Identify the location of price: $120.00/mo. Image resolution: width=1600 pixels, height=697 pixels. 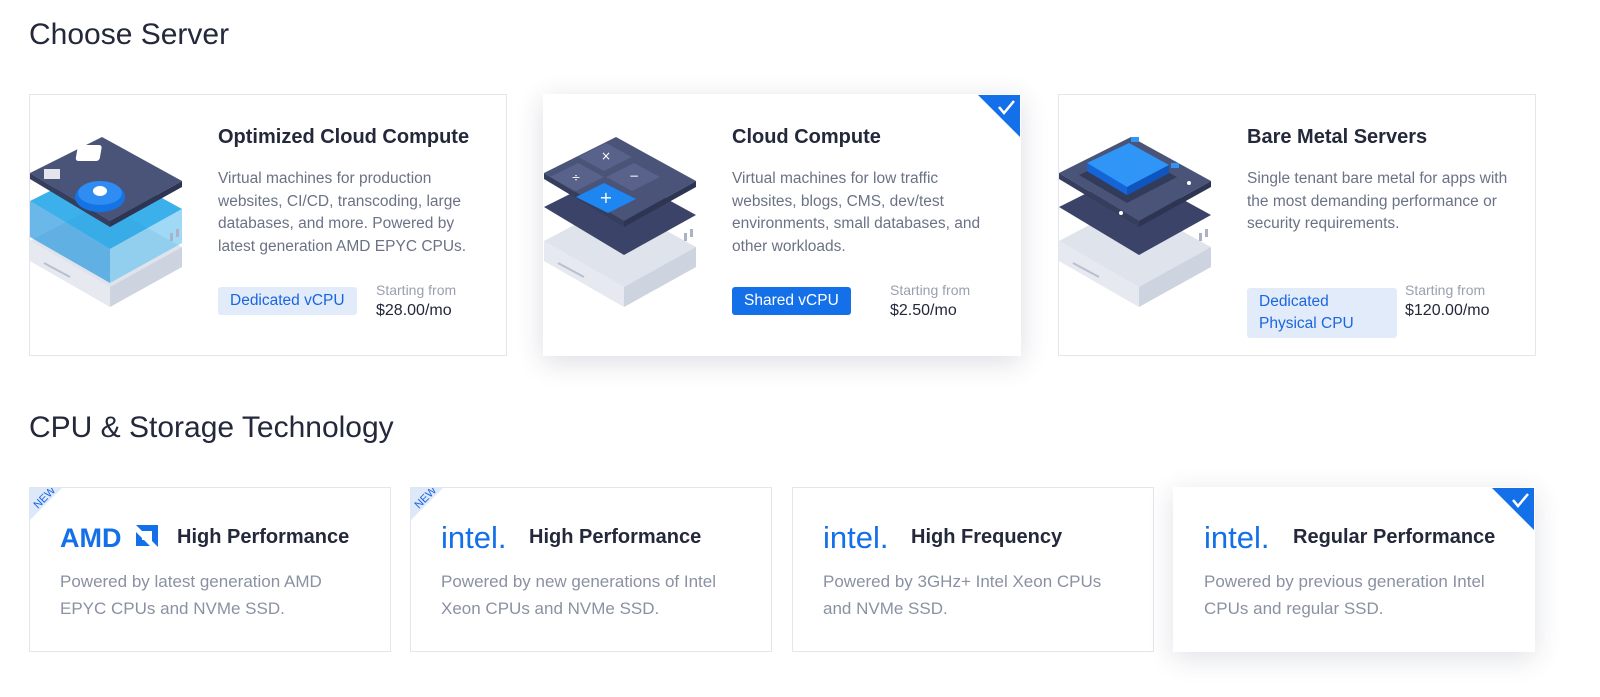
(1447, 310).